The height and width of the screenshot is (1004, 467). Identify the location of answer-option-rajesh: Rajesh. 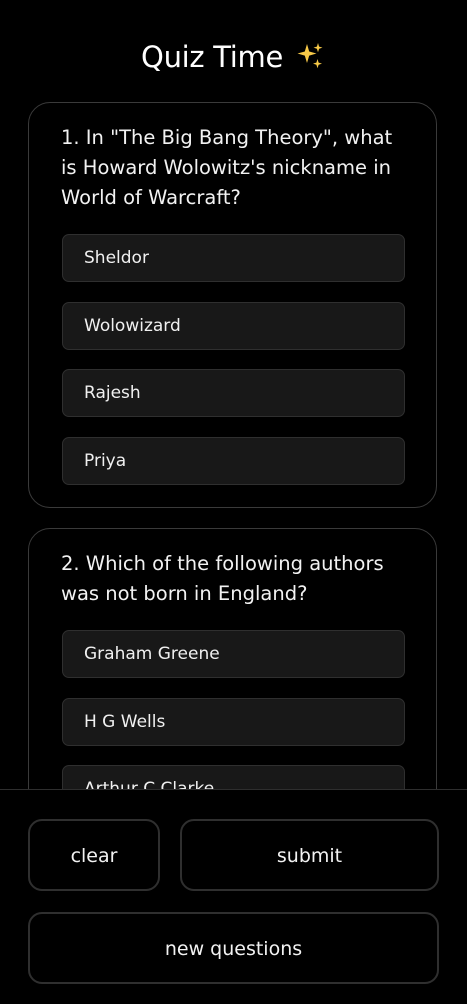
(233, 393).